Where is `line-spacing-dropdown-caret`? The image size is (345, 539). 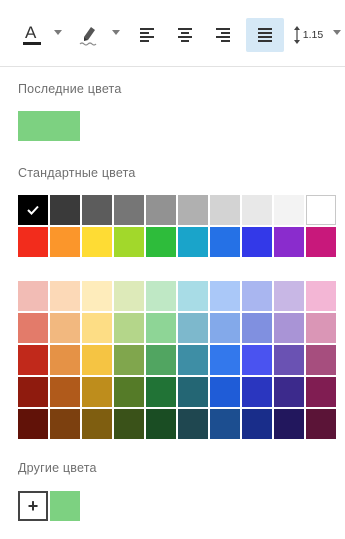
line-spacing-dropdown-caret is located at coordinates (337, 32).